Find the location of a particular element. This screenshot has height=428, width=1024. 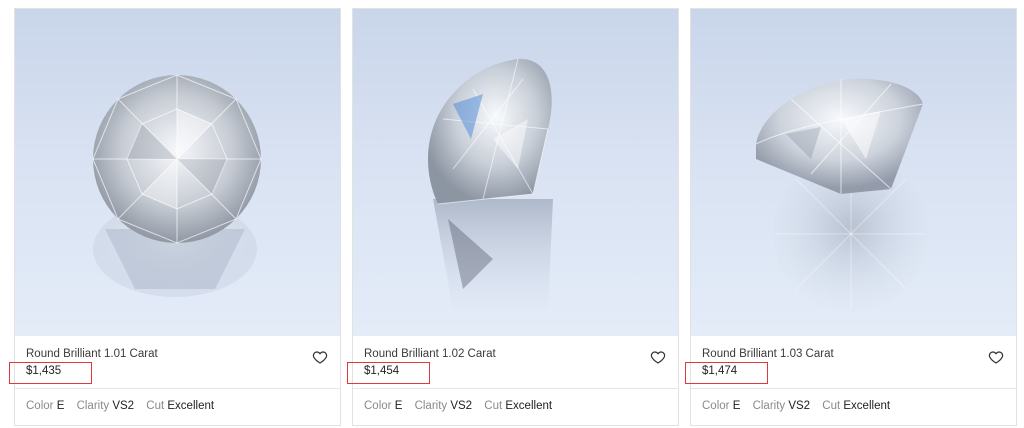

product-title: Round Brilliant 1.02 Carat is located at coordinates (430, 354).